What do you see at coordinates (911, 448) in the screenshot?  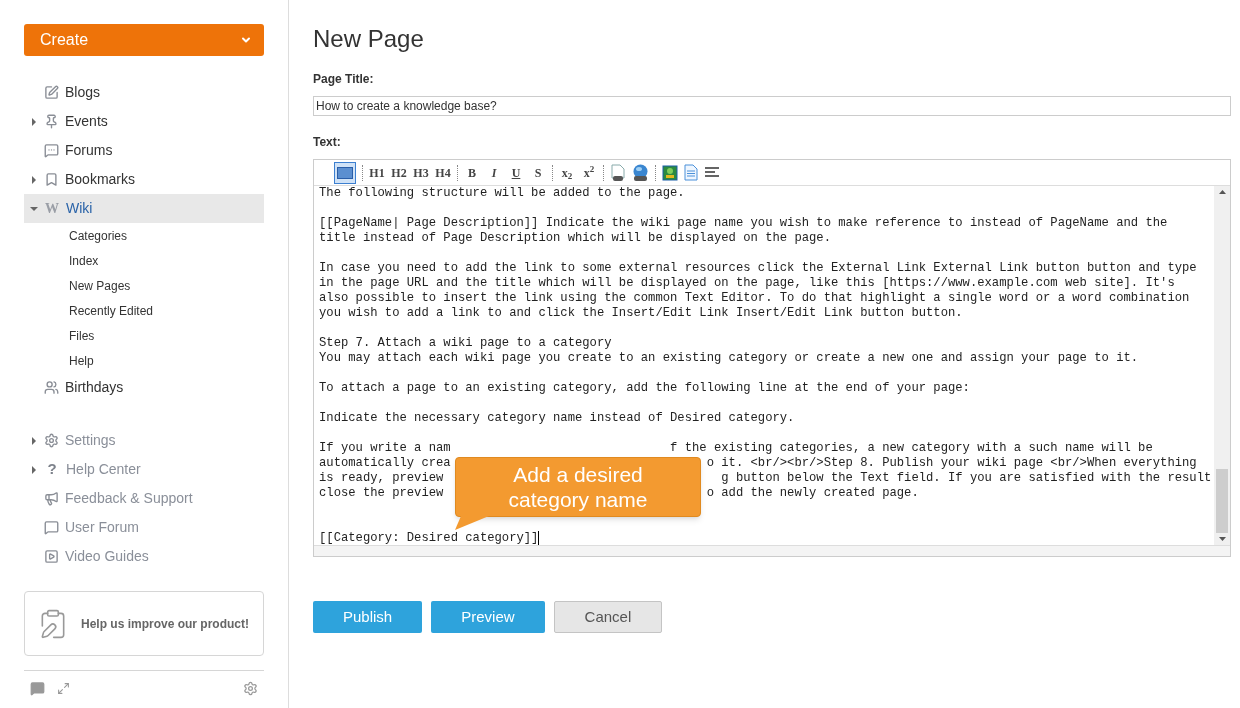 I see `editor-line: f the existing categories, a new category with a such name will be` at bounding box center [911, 448].